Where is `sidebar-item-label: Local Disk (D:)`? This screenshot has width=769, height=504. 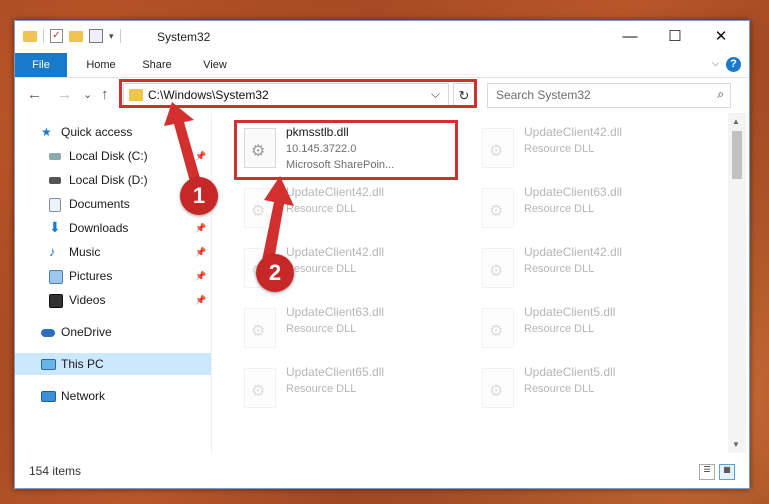 sidebar-item-label: Local Disk (D:) is located at coordinates (108, 180).